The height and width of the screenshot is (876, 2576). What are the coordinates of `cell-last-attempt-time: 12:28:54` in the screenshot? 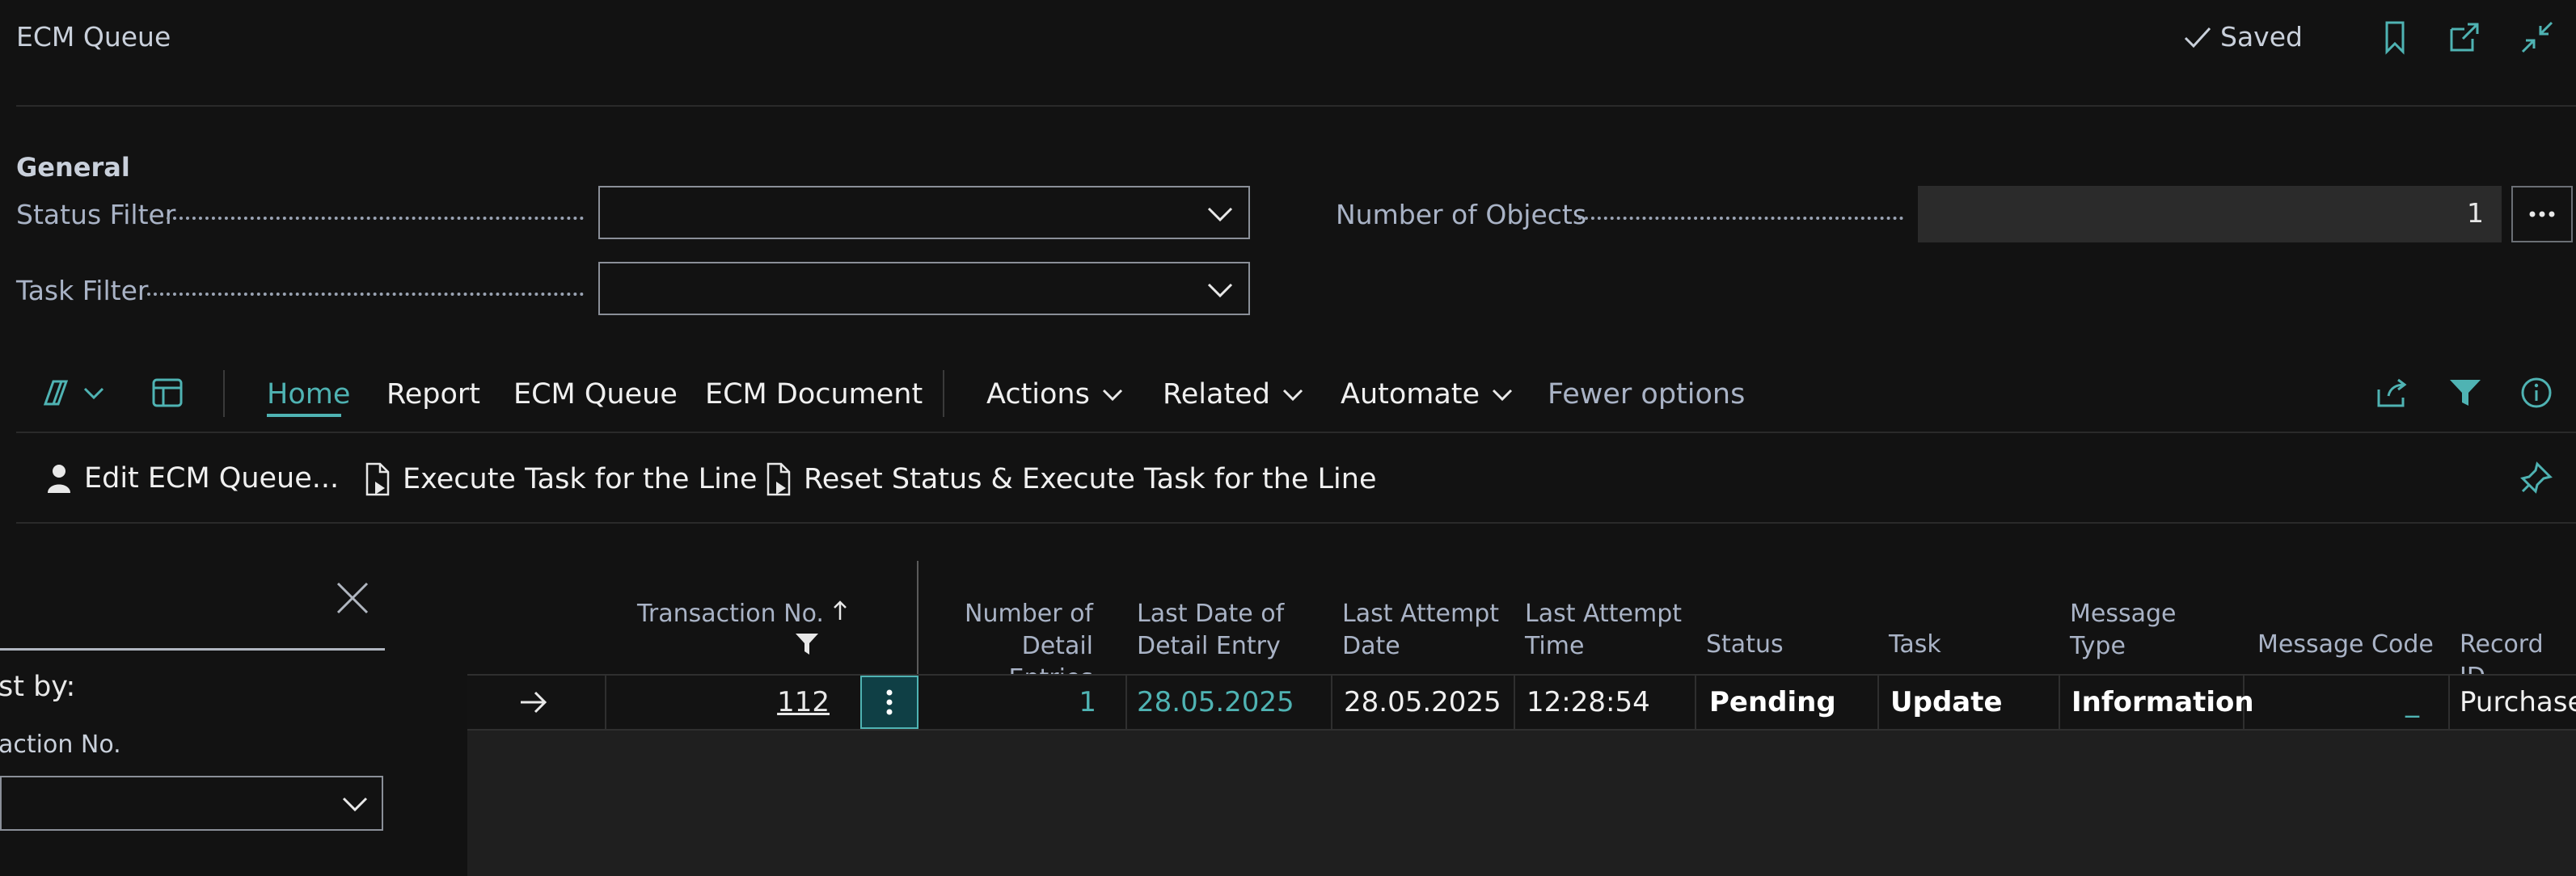 It's located at (1588, 702).